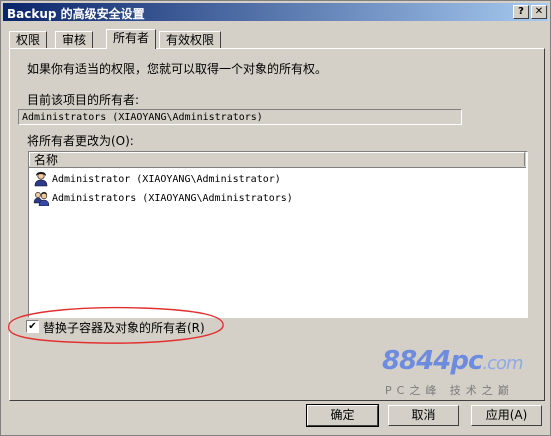 Image resolution: width=551 pixels, height=436 pixels. I want to click on user-group-icon, so click(41, 199).